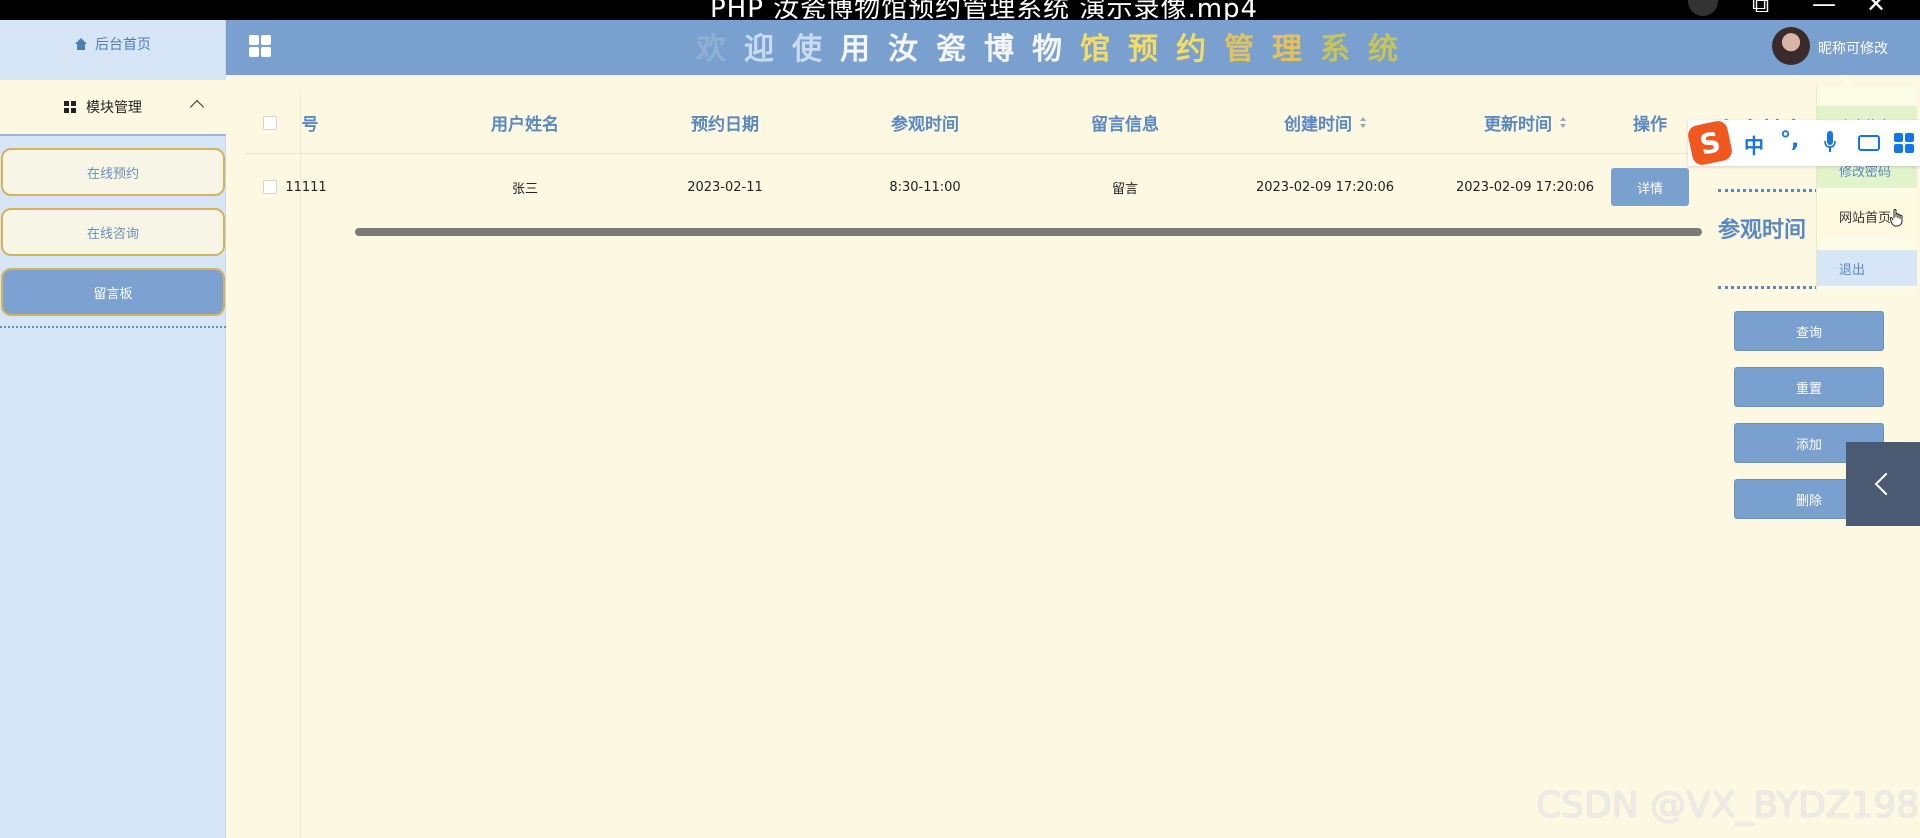  What do you see at coordinates (525, 125) in the screenshot?
I see `column-header-username: 用户姓名` at bounding box center [525, 125].